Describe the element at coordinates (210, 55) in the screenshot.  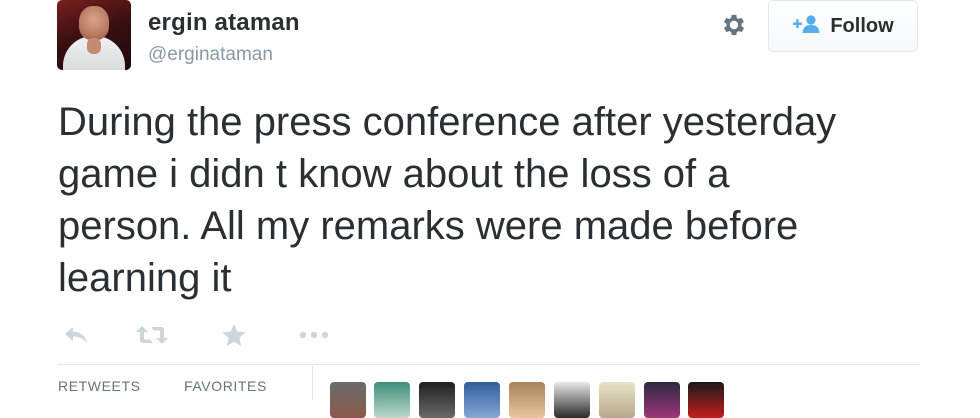
I see `user-handle: @erginataman` at that location.